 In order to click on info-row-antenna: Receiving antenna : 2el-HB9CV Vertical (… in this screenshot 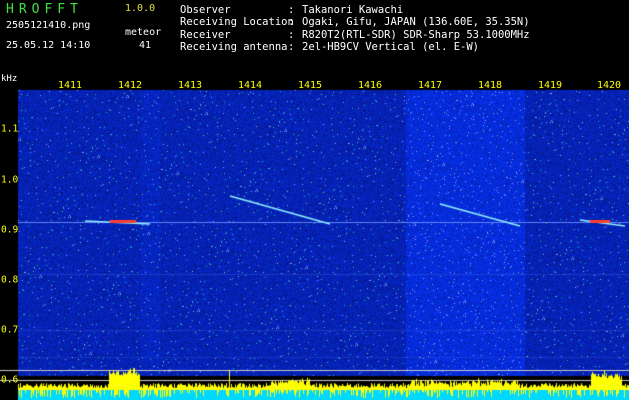, I will do `click(330, 46)`.